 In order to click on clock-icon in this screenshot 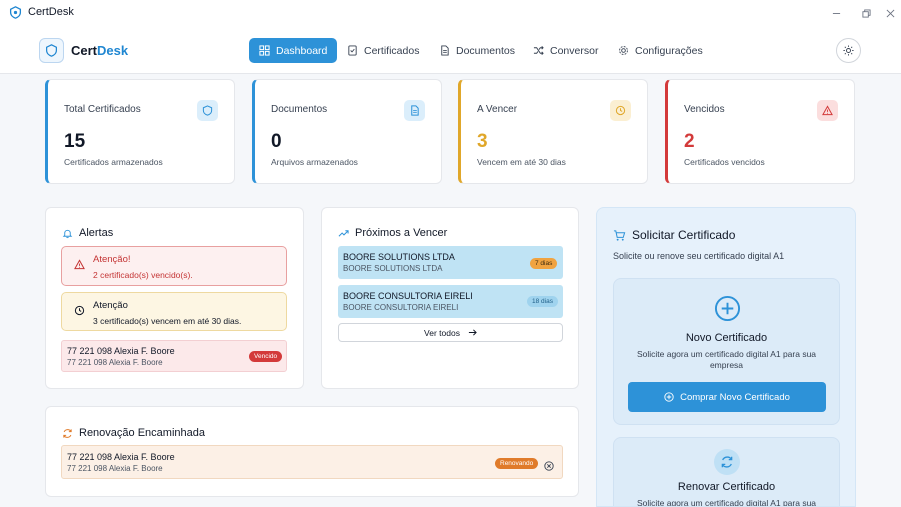, I will do `click(620, 110)`.